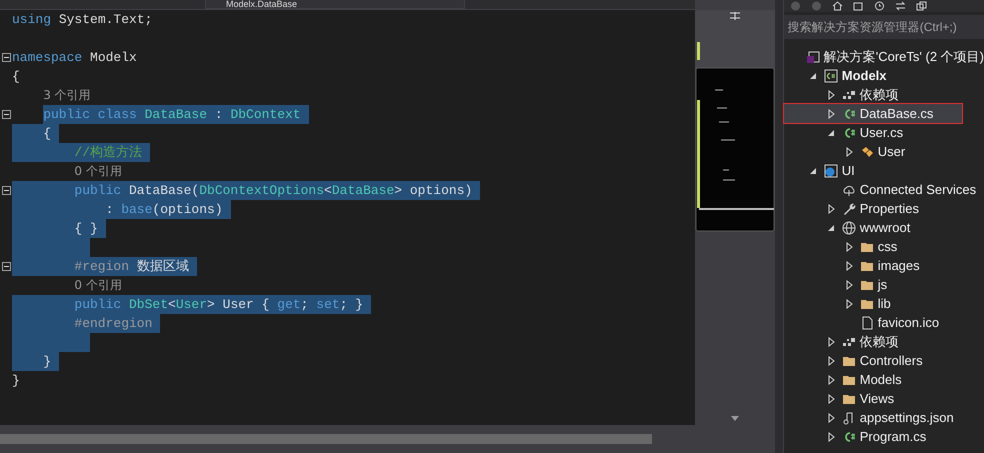 The image size is (984, 453). Describe the element at coordinates (849, 209) in the screenshot. I see `wrench-icon` at that location.